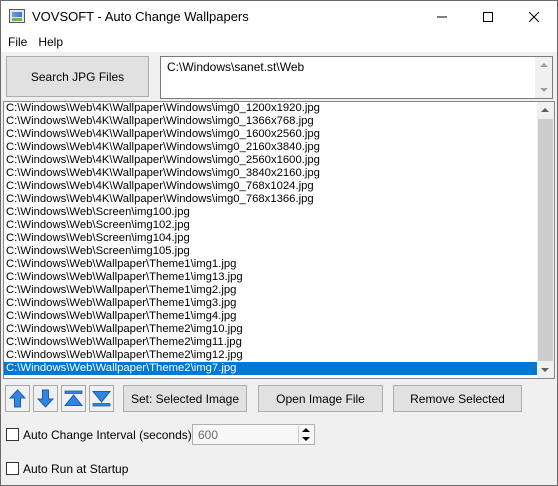  Describe the element at coordinates (271, 251) in the screenshot. I see `list-item: C:\Windows\Web\Screen\img105.jpg` at that location.